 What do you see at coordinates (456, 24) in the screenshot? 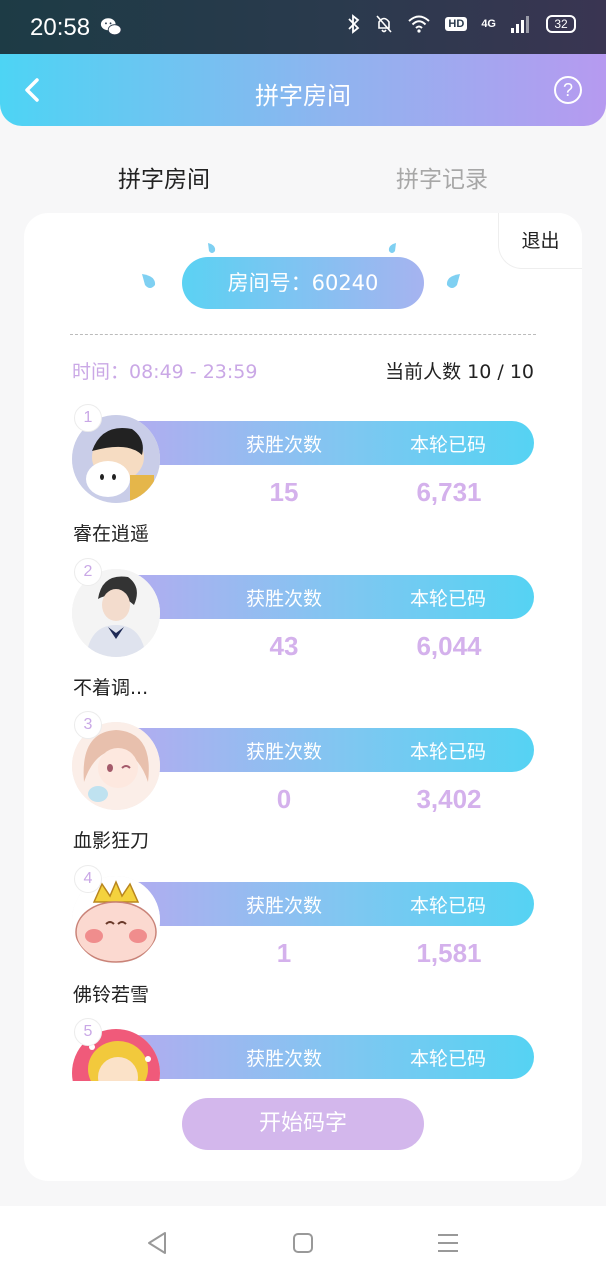
I see `hd-badge: HD` at bounding box center [456, 24].